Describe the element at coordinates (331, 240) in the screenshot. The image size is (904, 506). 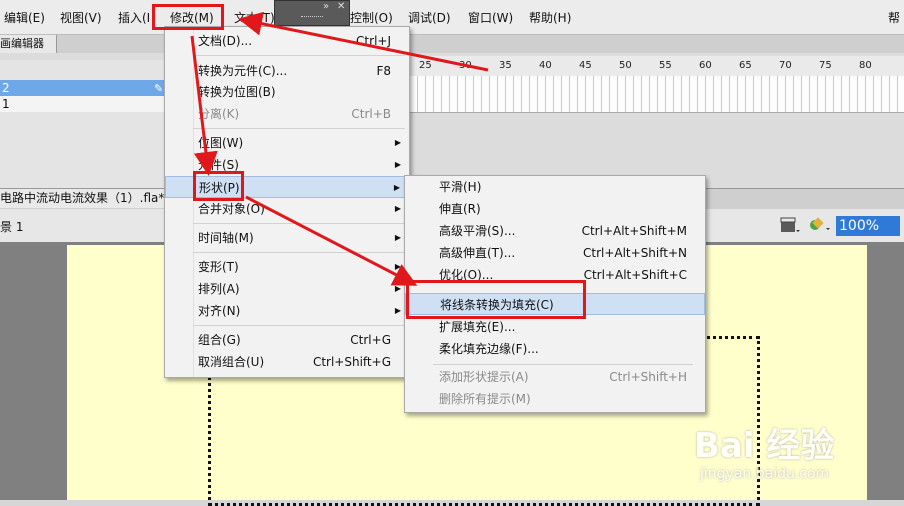
I see `arrow-to-lines-to-fills` at that location.